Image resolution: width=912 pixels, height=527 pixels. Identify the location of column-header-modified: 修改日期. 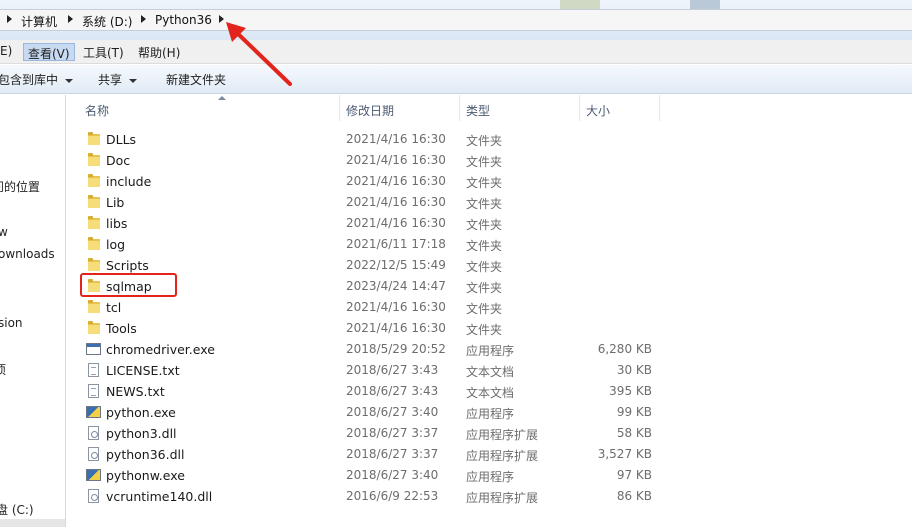
(400, 108).